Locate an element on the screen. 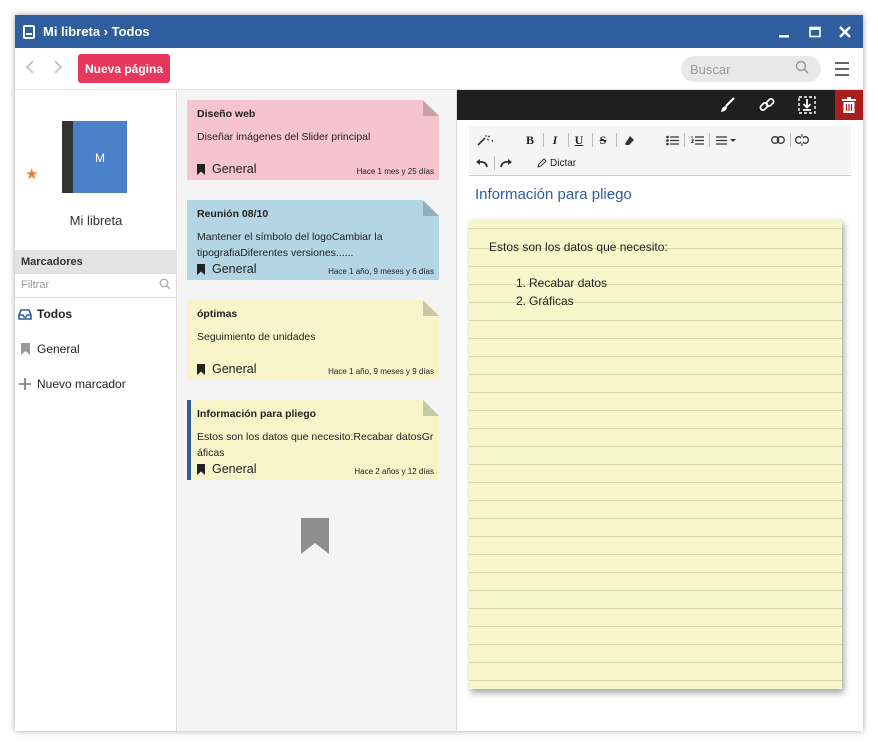  note-title: Información para pliego is located at coordinates (257, 414).